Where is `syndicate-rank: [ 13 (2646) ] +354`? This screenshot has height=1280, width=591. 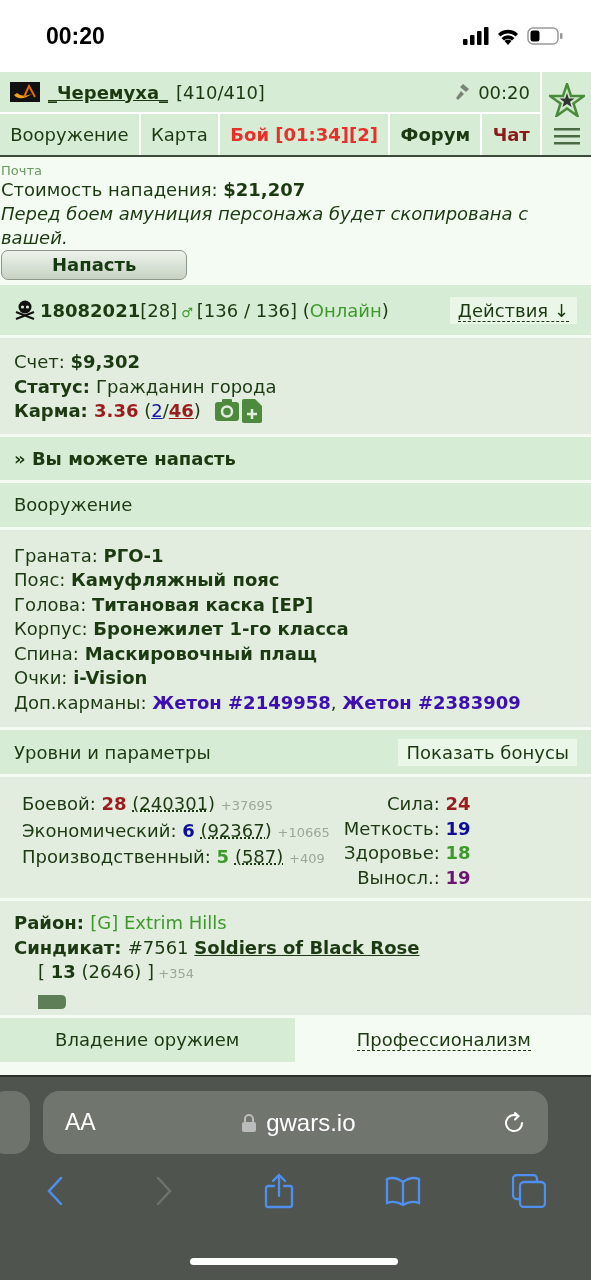
syndicate-rank: [ 13 (2646) ] +354 is located at coordinates (116, 972).